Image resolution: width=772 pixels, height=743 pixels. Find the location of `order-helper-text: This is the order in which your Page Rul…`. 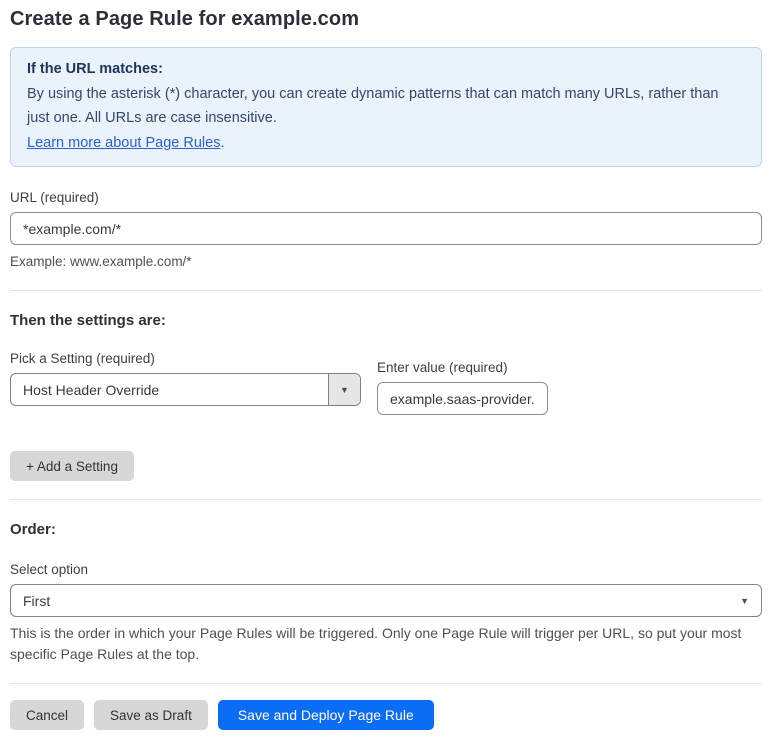

order-helper-text: This is the order in which your Page Rul… is located at coordinates (376, 643).